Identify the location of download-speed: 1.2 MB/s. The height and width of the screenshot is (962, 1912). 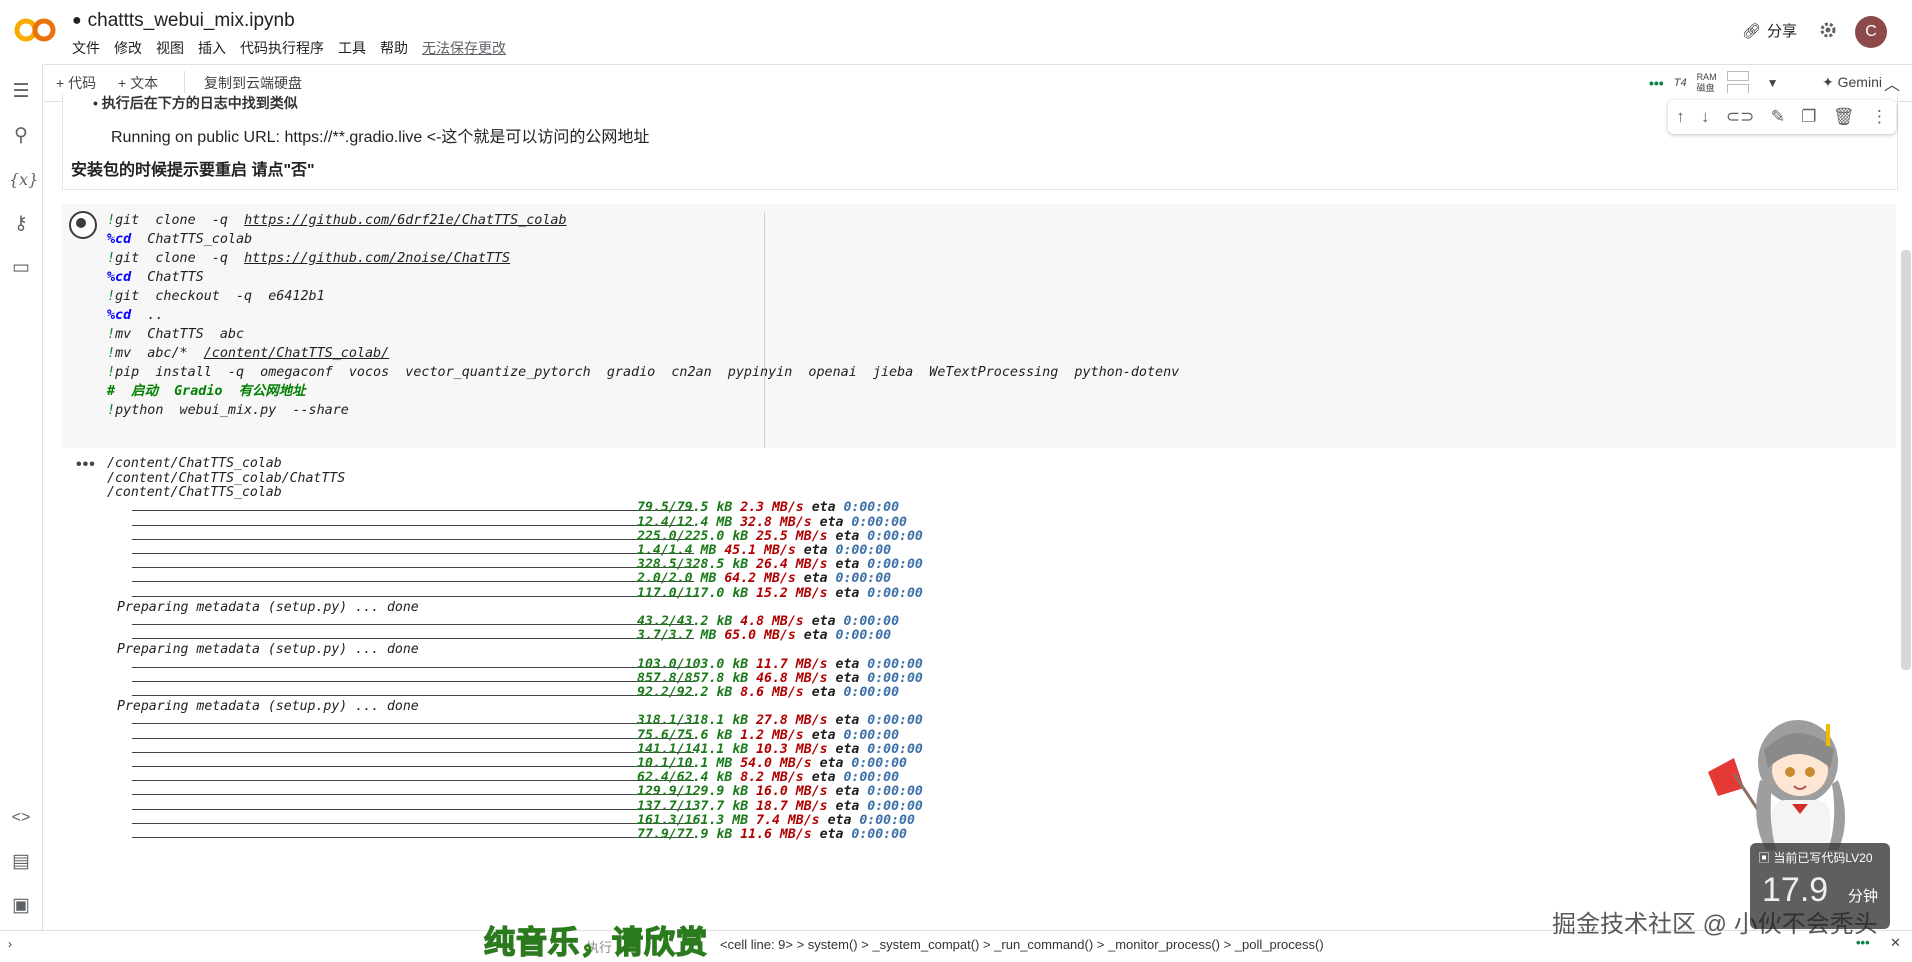
(776, 735).